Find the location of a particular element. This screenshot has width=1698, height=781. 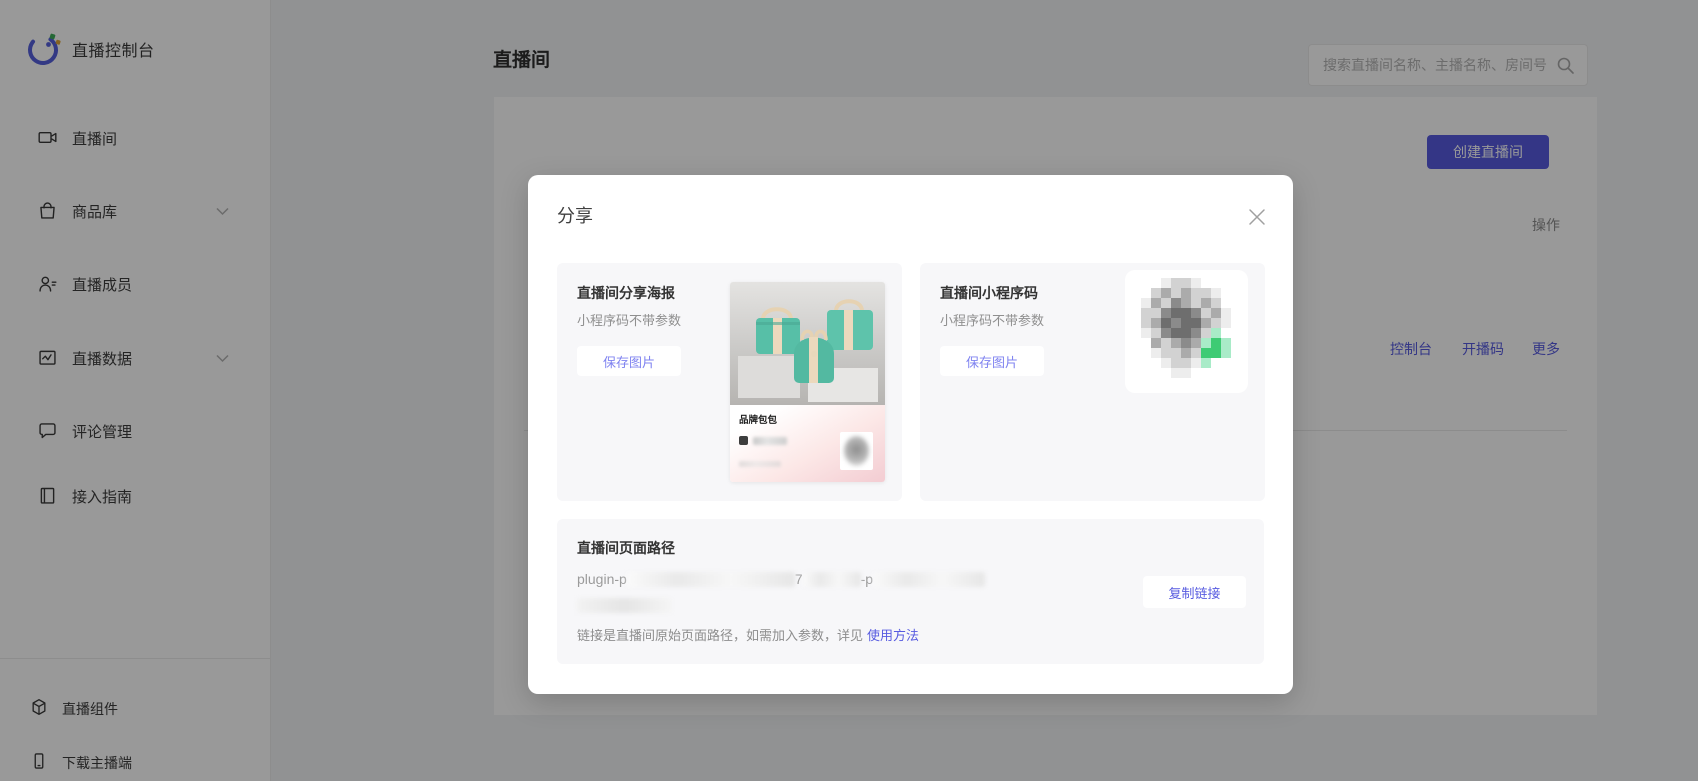

poster-app-icon is located at coordinates (743, 440).